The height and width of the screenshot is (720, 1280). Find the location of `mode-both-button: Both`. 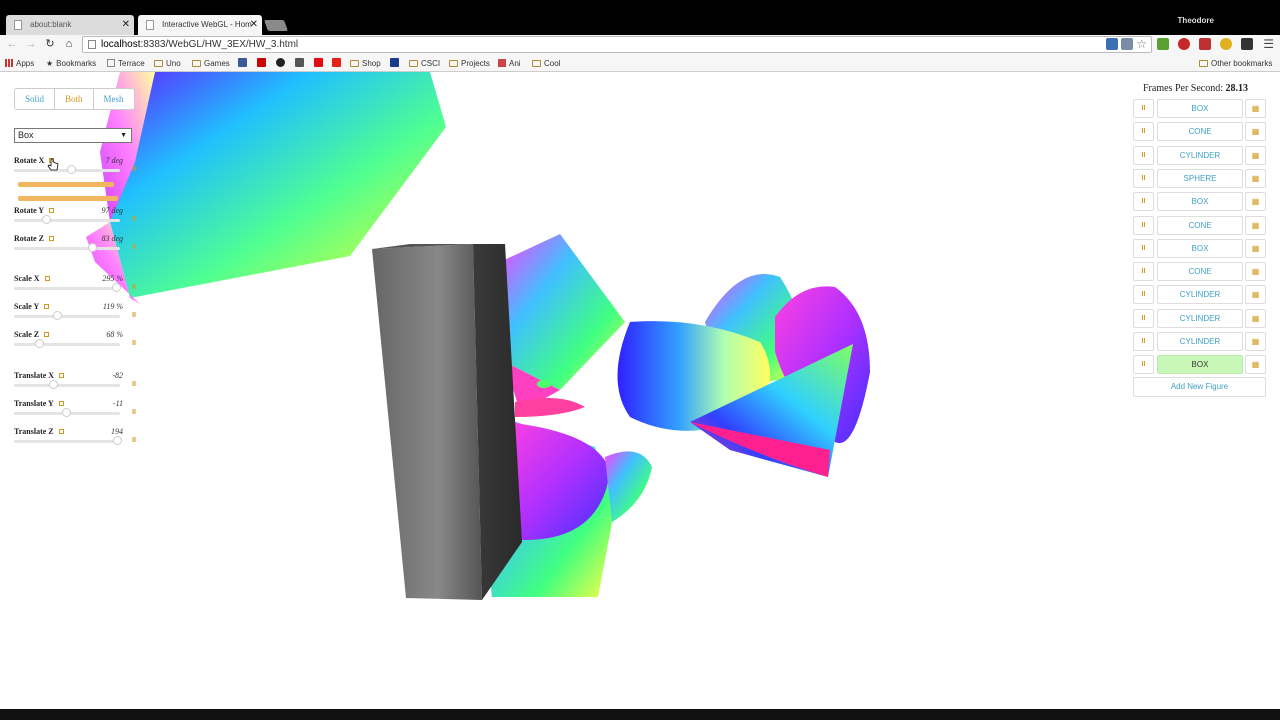

mode-both-button: Both is located at coordinates (74, 99).